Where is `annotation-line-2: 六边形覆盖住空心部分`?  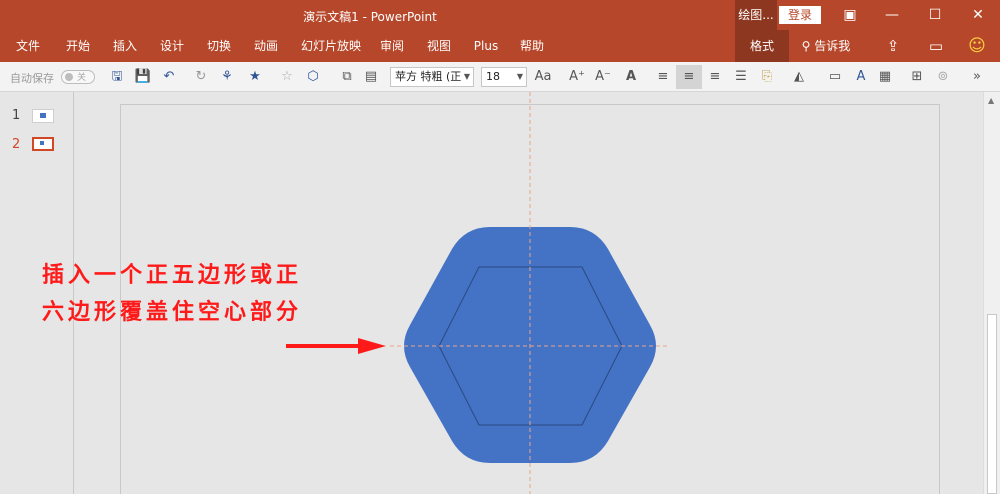
annotation-line-2: 六边形覆盖住空心部分 is located at coordinates (172, 312).